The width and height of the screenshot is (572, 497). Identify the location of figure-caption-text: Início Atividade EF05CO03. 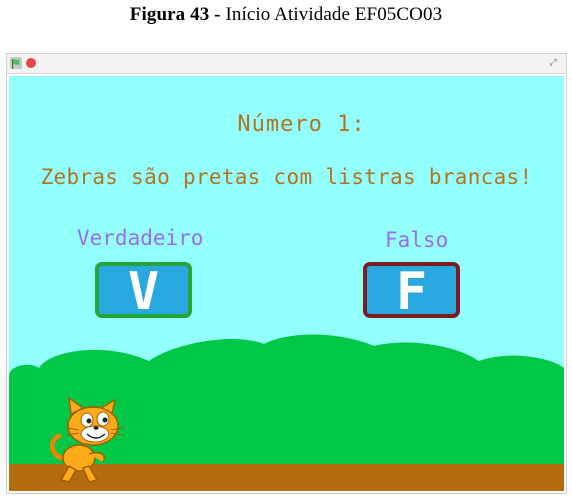
(331, 14).